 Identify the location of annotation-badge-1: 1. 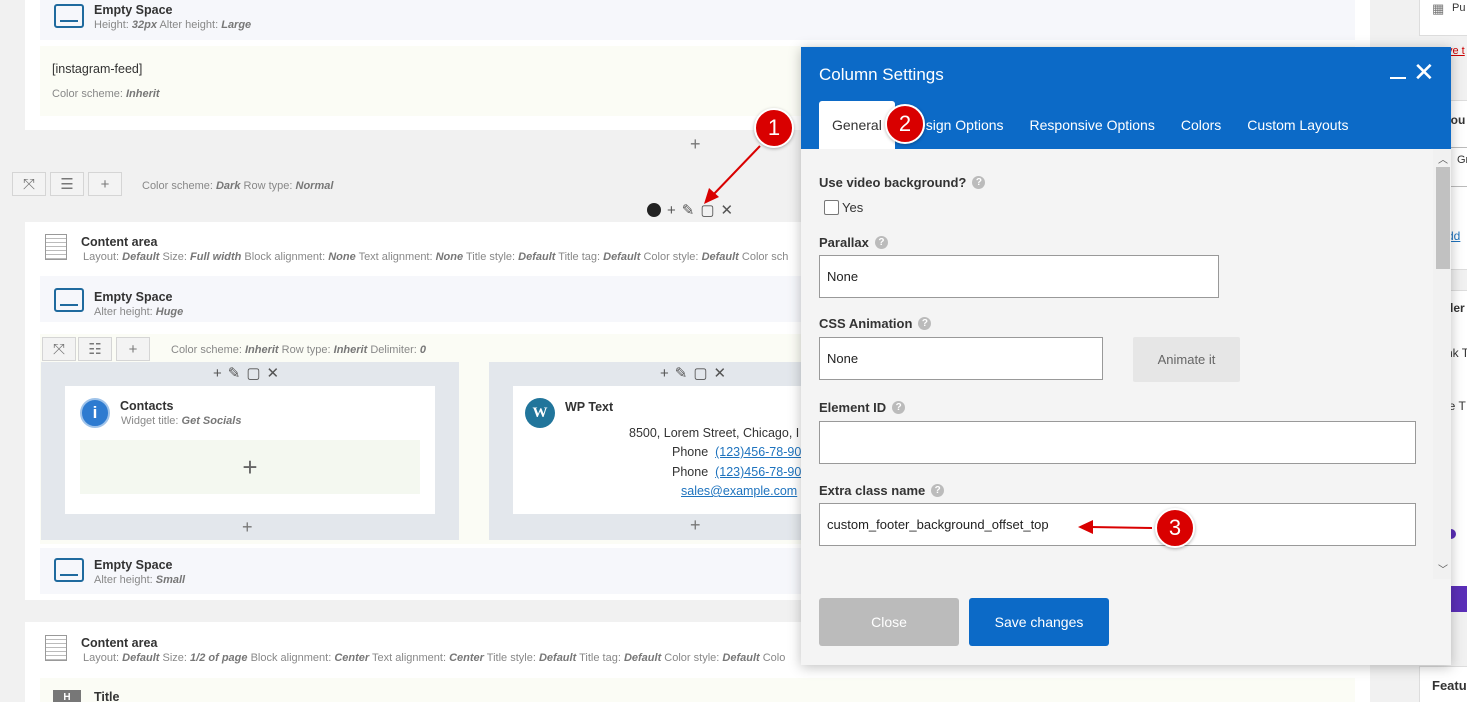
(774, 128).